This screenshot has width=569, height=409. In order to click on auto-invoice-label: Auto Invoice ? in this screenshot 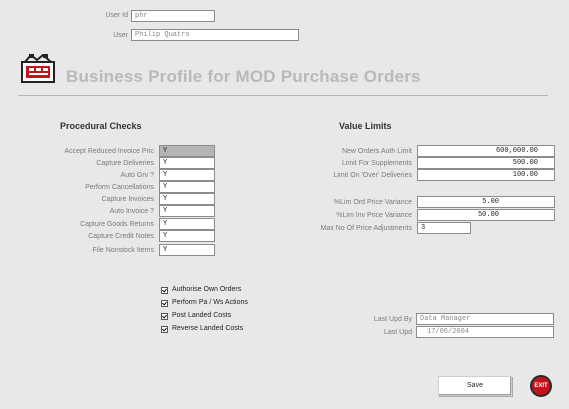, I will do `click(131, 211)`.